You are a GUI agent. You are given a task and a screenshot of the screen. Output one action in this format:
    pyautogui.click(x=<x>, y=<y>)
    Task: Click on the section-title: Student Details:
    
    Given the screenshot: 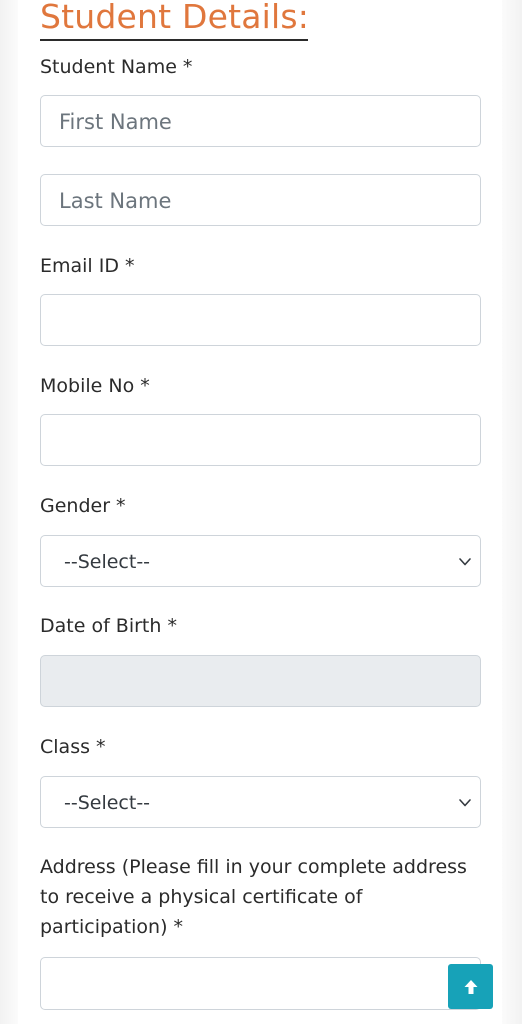 What is the action you would take?
    pyautogui.click(x=175, y=18)
    